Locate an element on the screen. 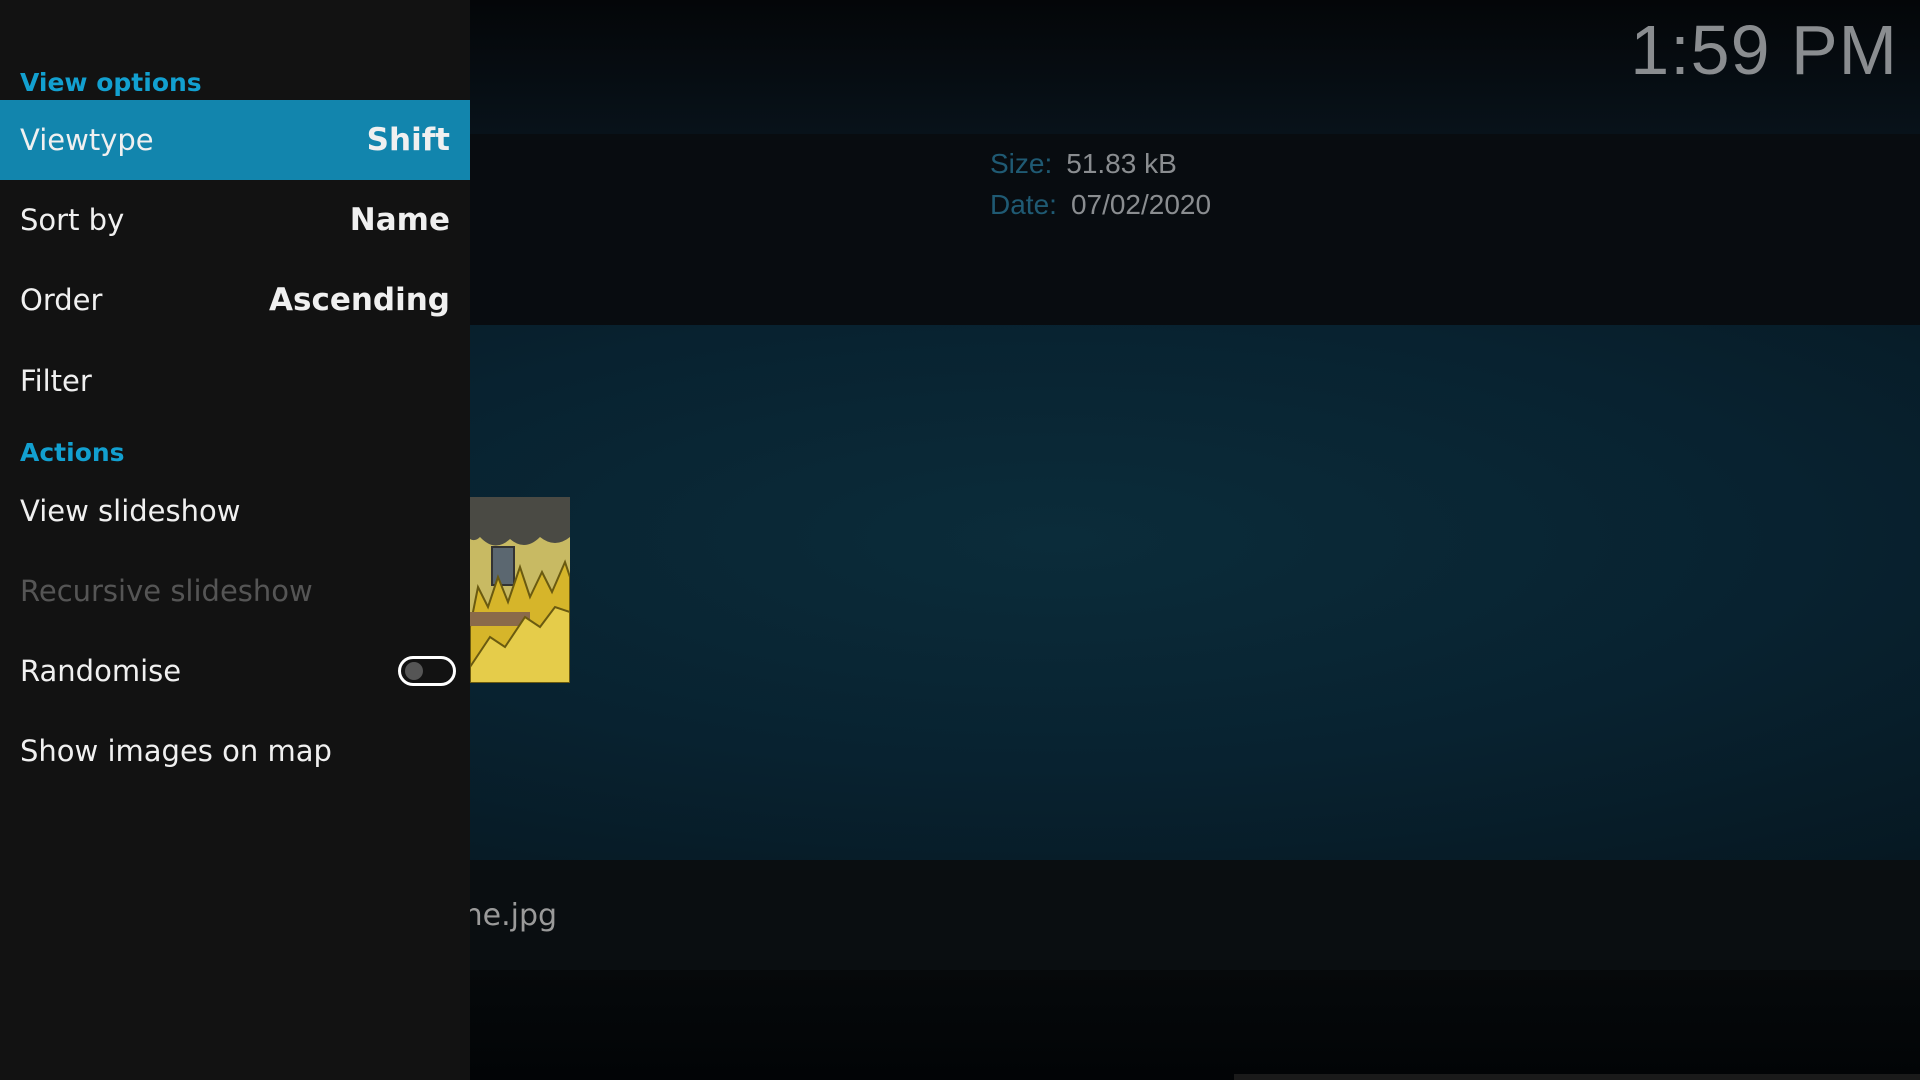 This screenshot has width=1920, height=1080. filter-label: Filter is located at coordinates (56, 381).